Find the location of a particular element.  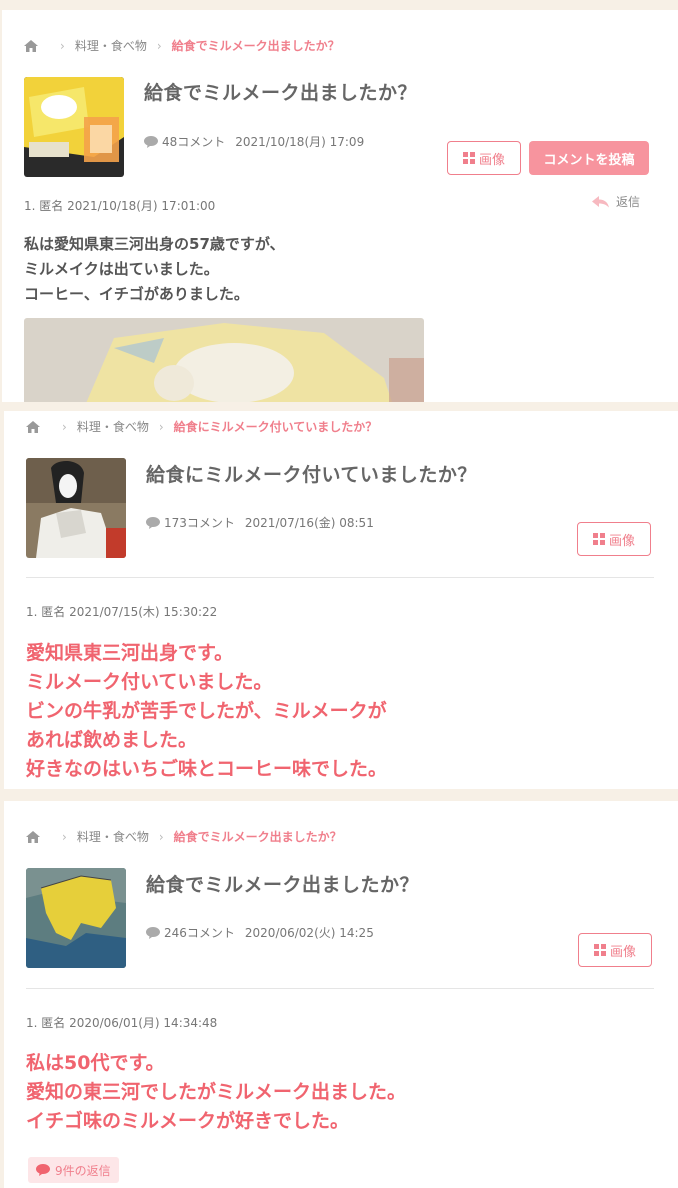

topic-meta: 48コメント 2021/10/18(月) 17:09 is located at coordinates (254, 141).